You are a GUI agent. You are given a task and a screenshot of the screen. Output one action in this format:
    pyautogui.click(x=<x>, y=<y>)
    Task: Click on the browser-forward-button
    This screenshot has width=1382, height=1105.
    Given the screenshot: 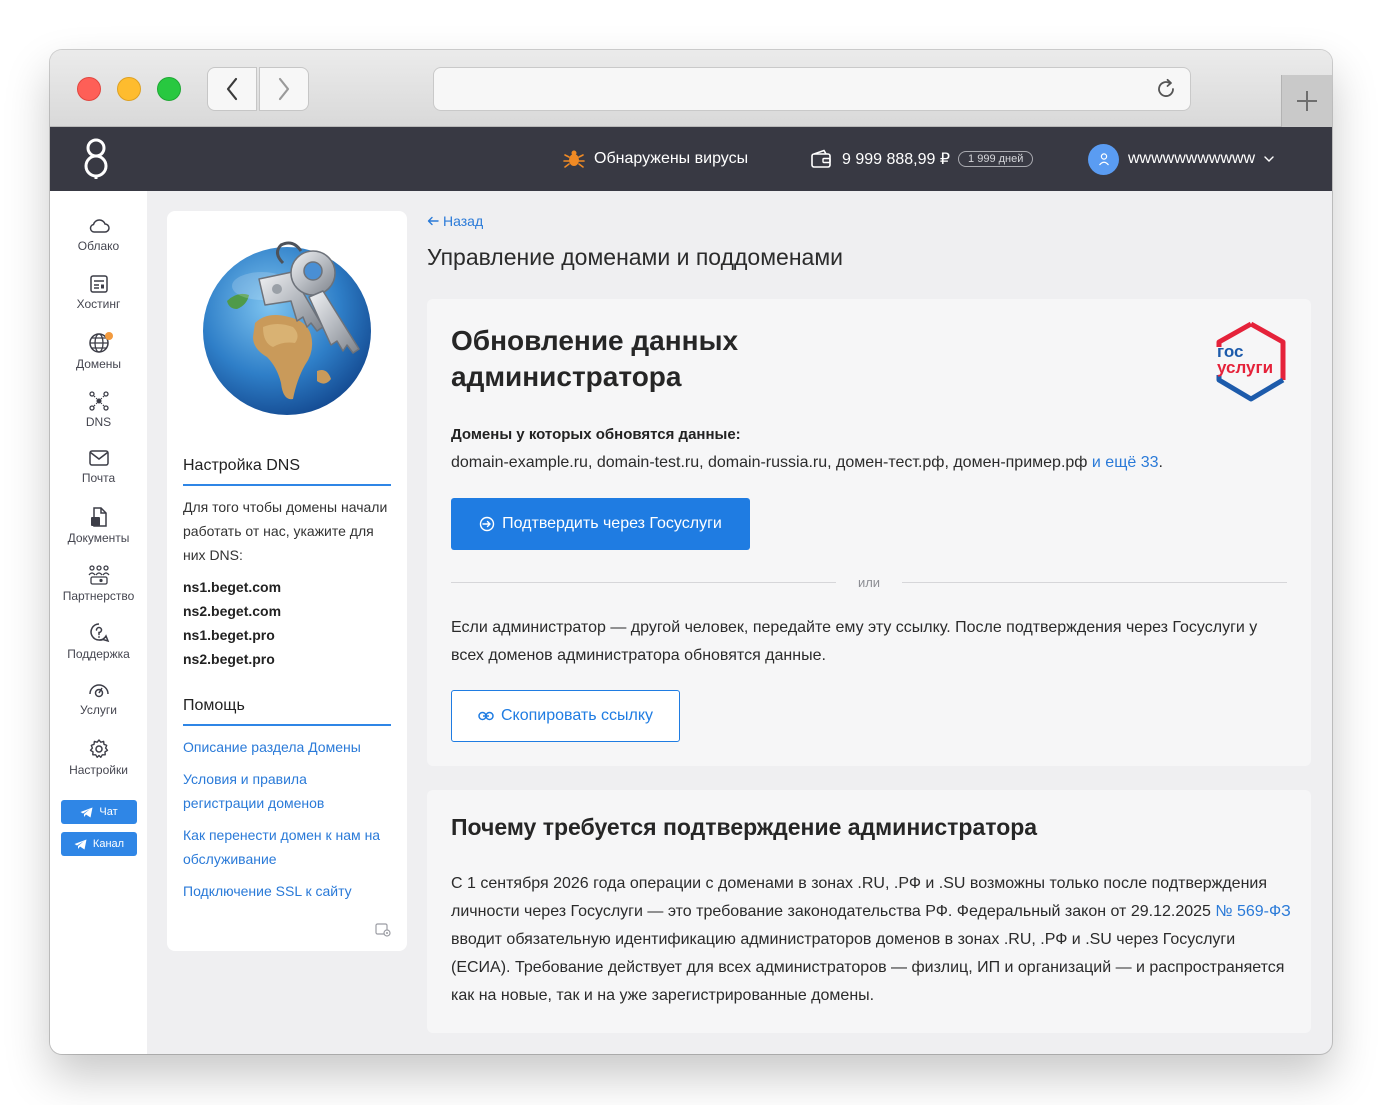 What is the action you would take?
    pyautogui.click(x=284, y=89)
    